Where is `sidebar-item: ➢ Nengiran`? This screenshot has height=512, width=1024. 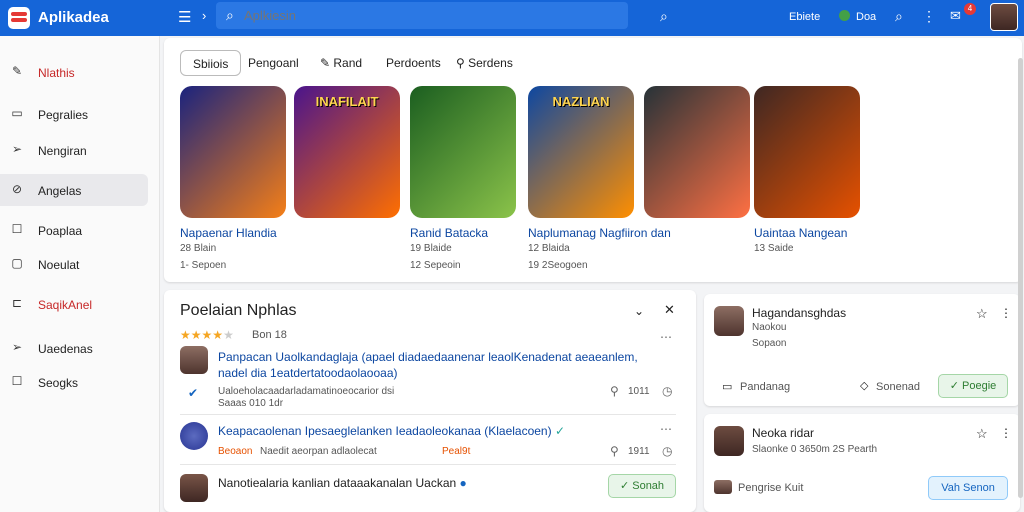
sidebar-item: ➢ Nengiran is located at coordinates (74, 150).